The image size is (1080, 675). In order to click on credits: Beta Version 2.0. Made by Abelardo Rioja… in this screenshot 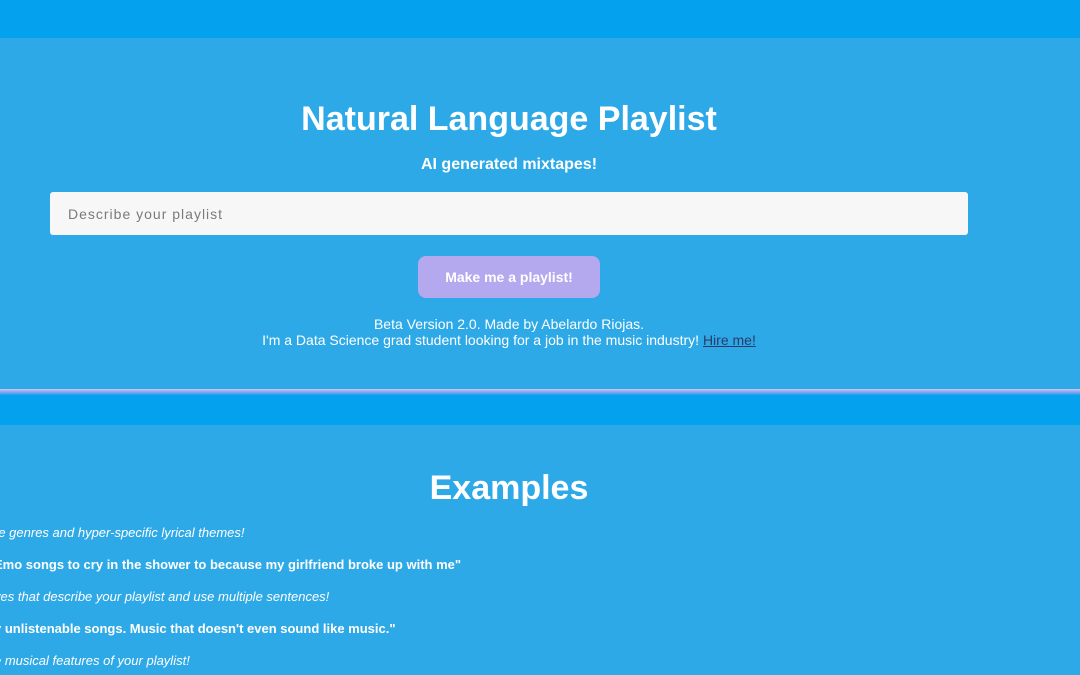, I will do `click(509, 332)`.